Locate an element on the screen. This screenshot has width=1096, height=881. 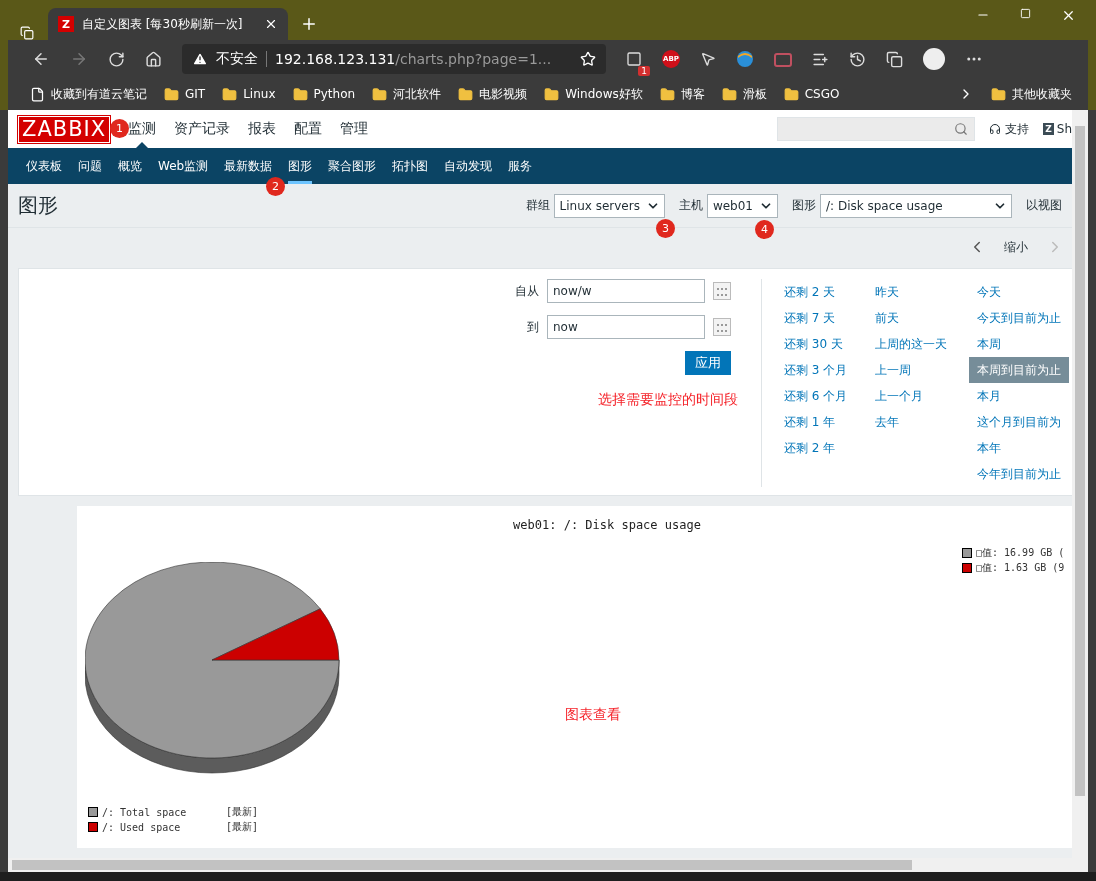
bookmark: 收藏到有道云笔记 is located at coordinates (88, 94).